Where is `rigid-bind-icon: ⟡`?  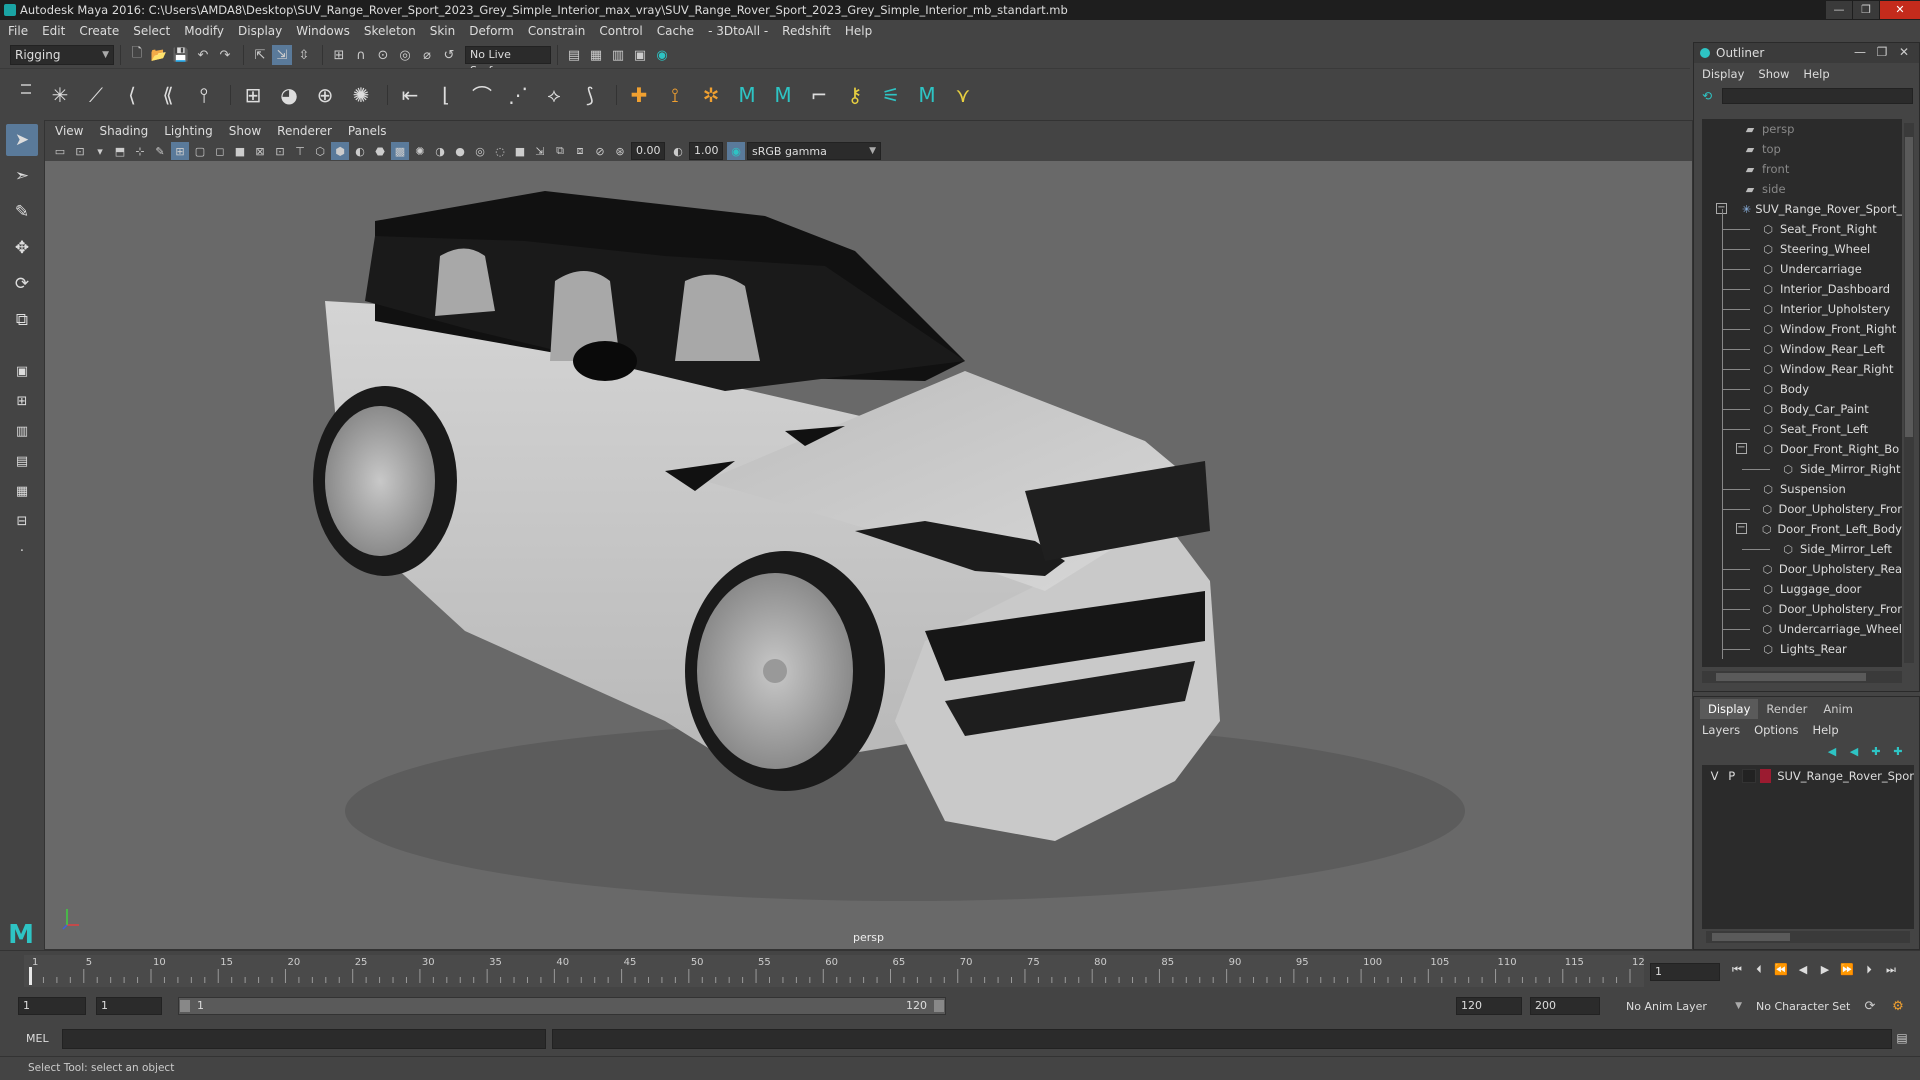
rigid-bind-icon: ⟡ is located at coordinates (554, 95).